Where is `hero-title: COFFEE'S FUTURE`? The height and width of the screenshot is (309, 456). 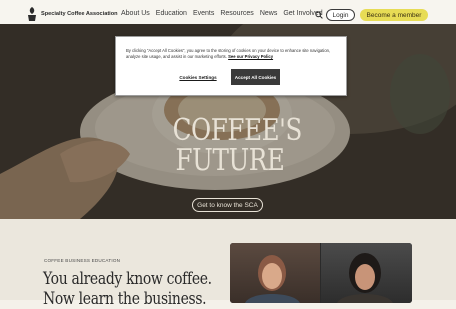 hero-title: COFFEE'S FUTURE is located at coordinates (237, 145).